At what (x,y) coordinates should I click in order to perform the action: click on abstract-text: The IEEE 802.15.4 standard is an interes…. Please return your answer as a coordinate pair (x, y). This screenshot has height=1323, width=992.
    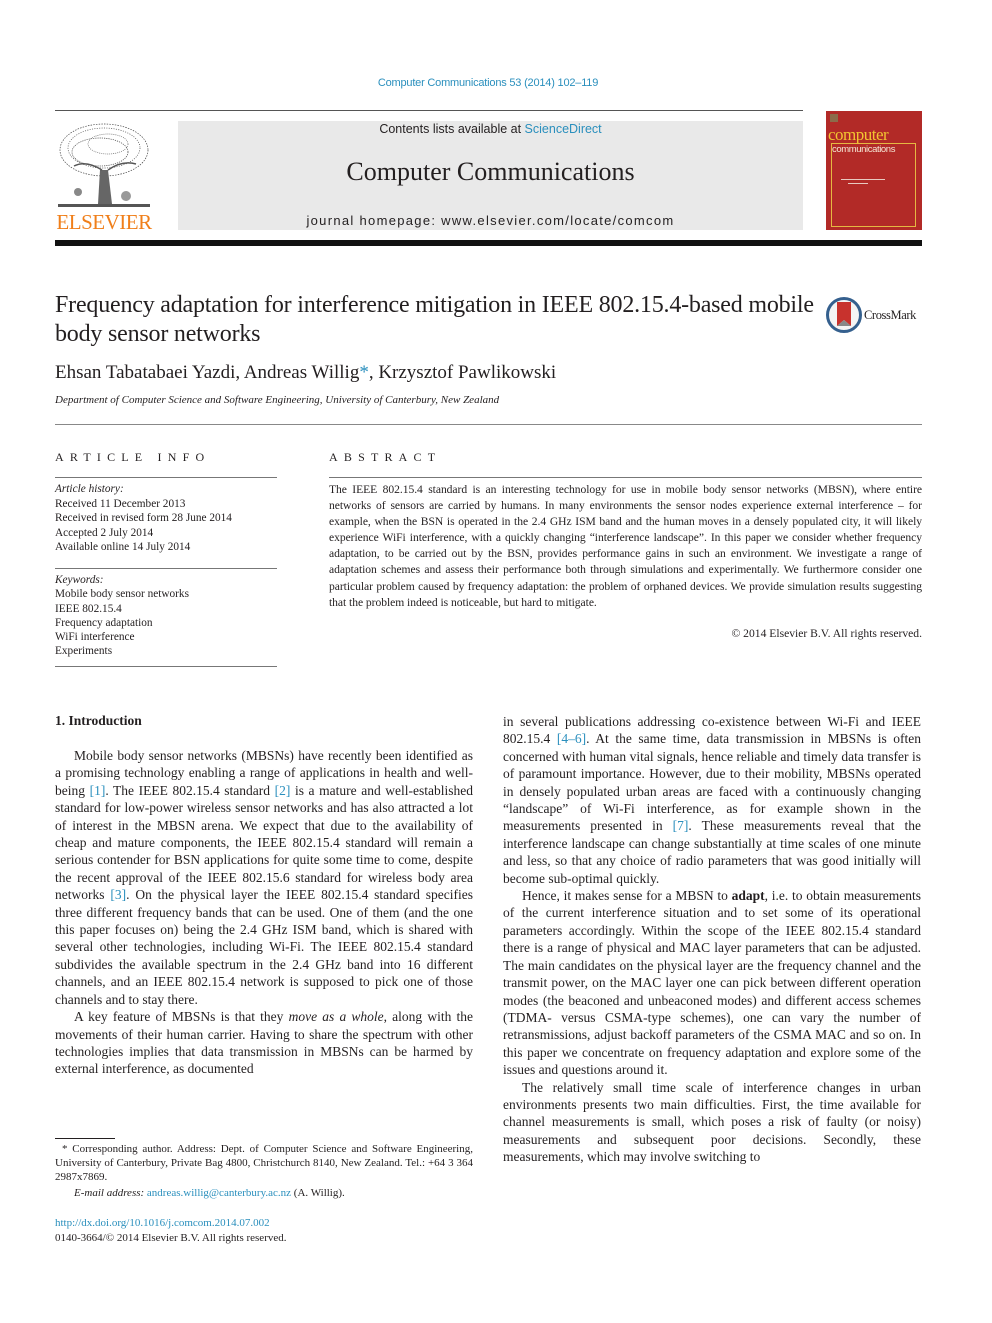
    Looking at the image, I should click on (625, 546).